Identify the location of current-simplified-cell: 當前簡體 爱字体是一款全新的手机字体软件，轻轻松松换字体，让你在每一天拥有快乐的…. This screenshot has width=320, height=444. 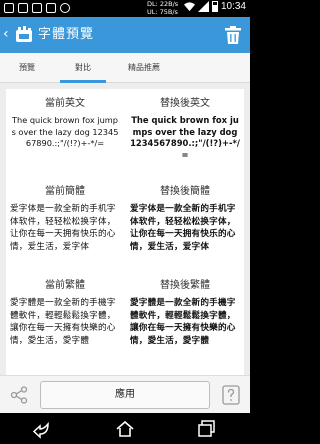
(65, 219).